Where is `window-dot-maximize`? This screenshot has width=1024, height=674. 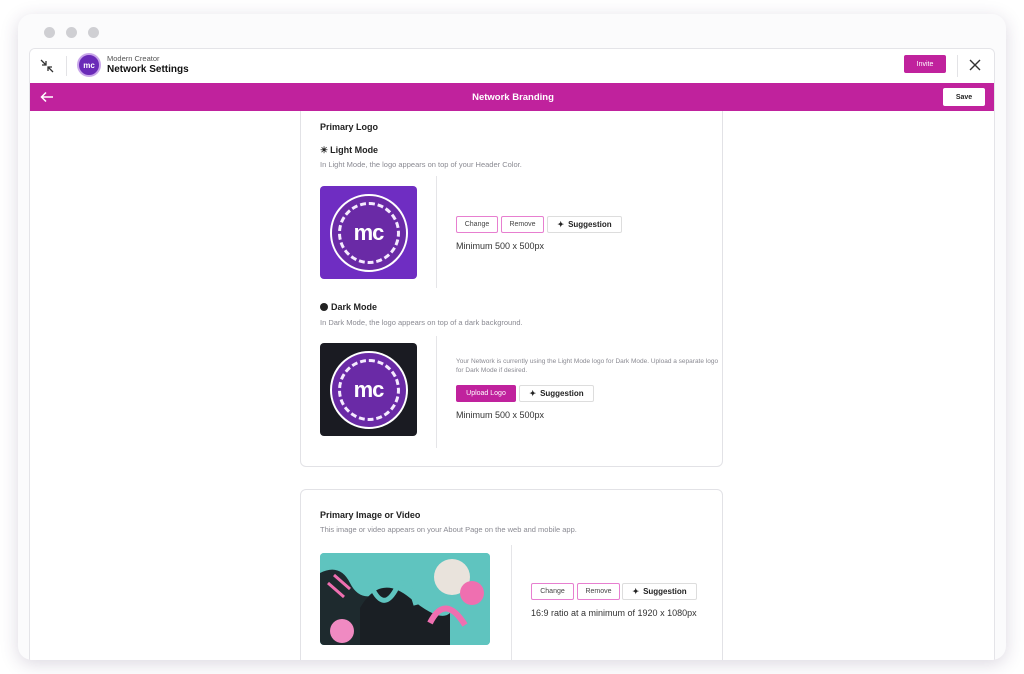 window-dot-maximize is located at coordinates (93, 32).